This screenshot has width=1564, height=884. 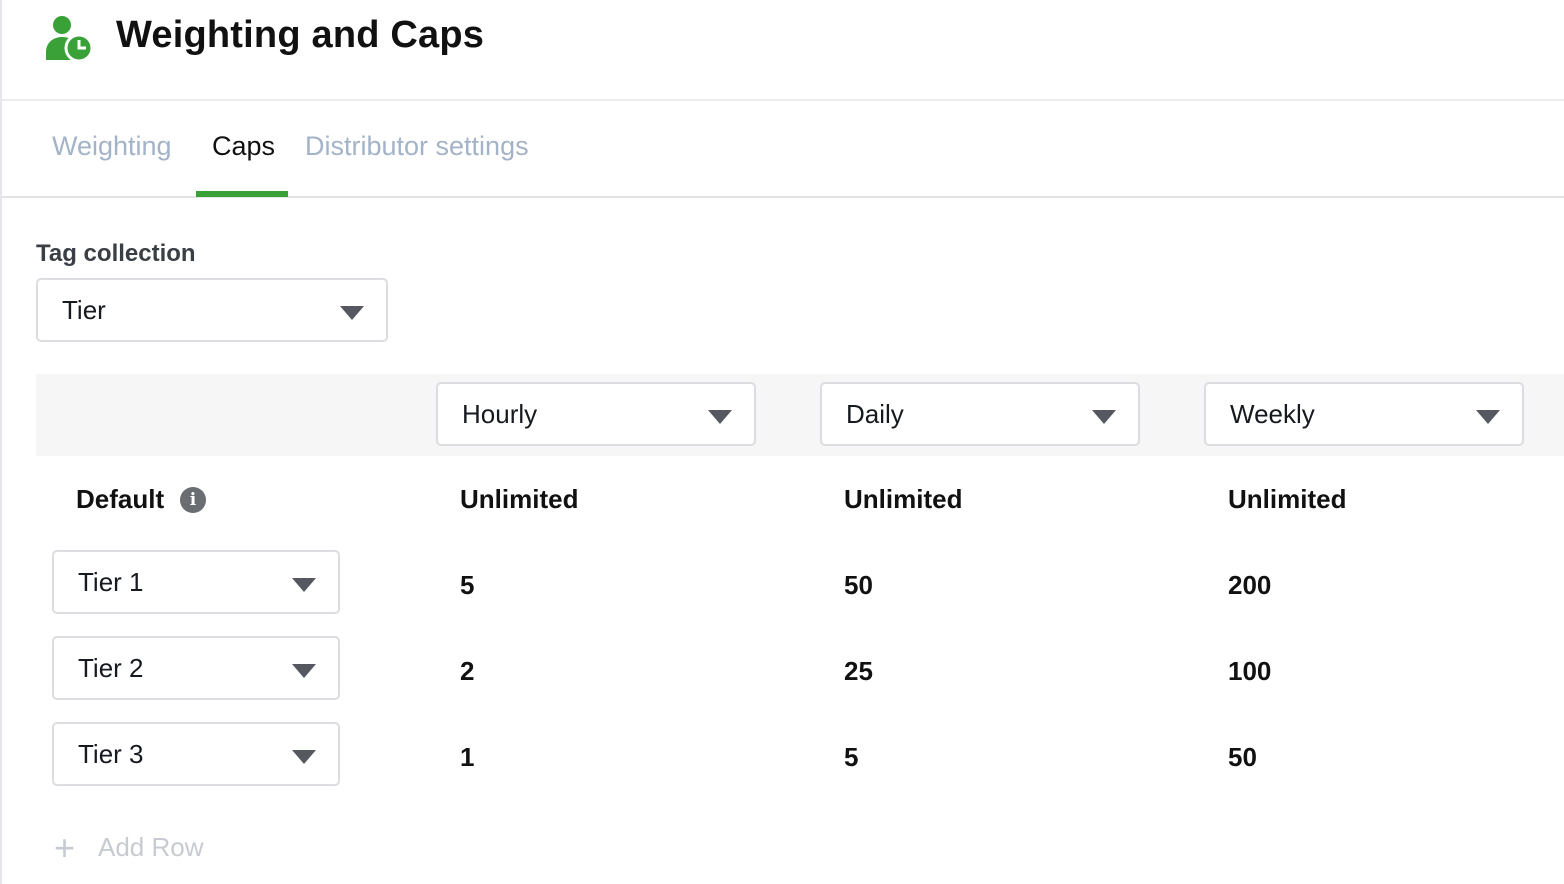 I want to click on tier-1-daily-cap: 50, so click(x=858, y=585).